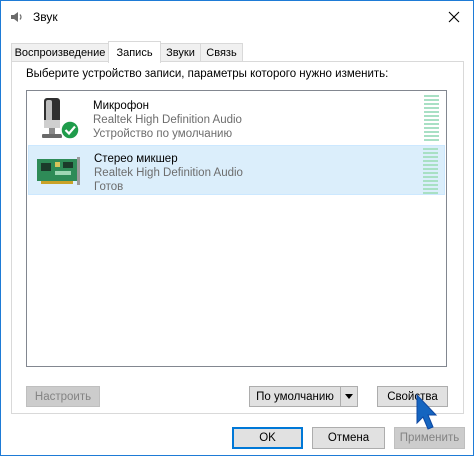 The image size is (474, 456). What do you see at coordinates (134, 52) in the screenshot?
I see `tab-recording: Запись` at bounding box center [134, 52].